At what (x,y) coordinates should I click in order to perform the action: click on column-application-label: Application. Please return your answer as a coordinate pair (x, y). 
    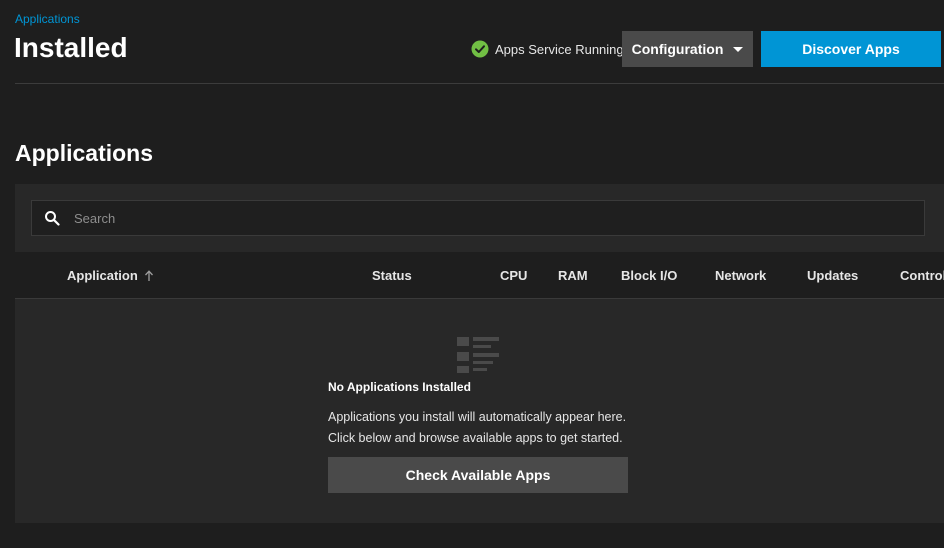
    Looking at the image, I should click on (102, 275).